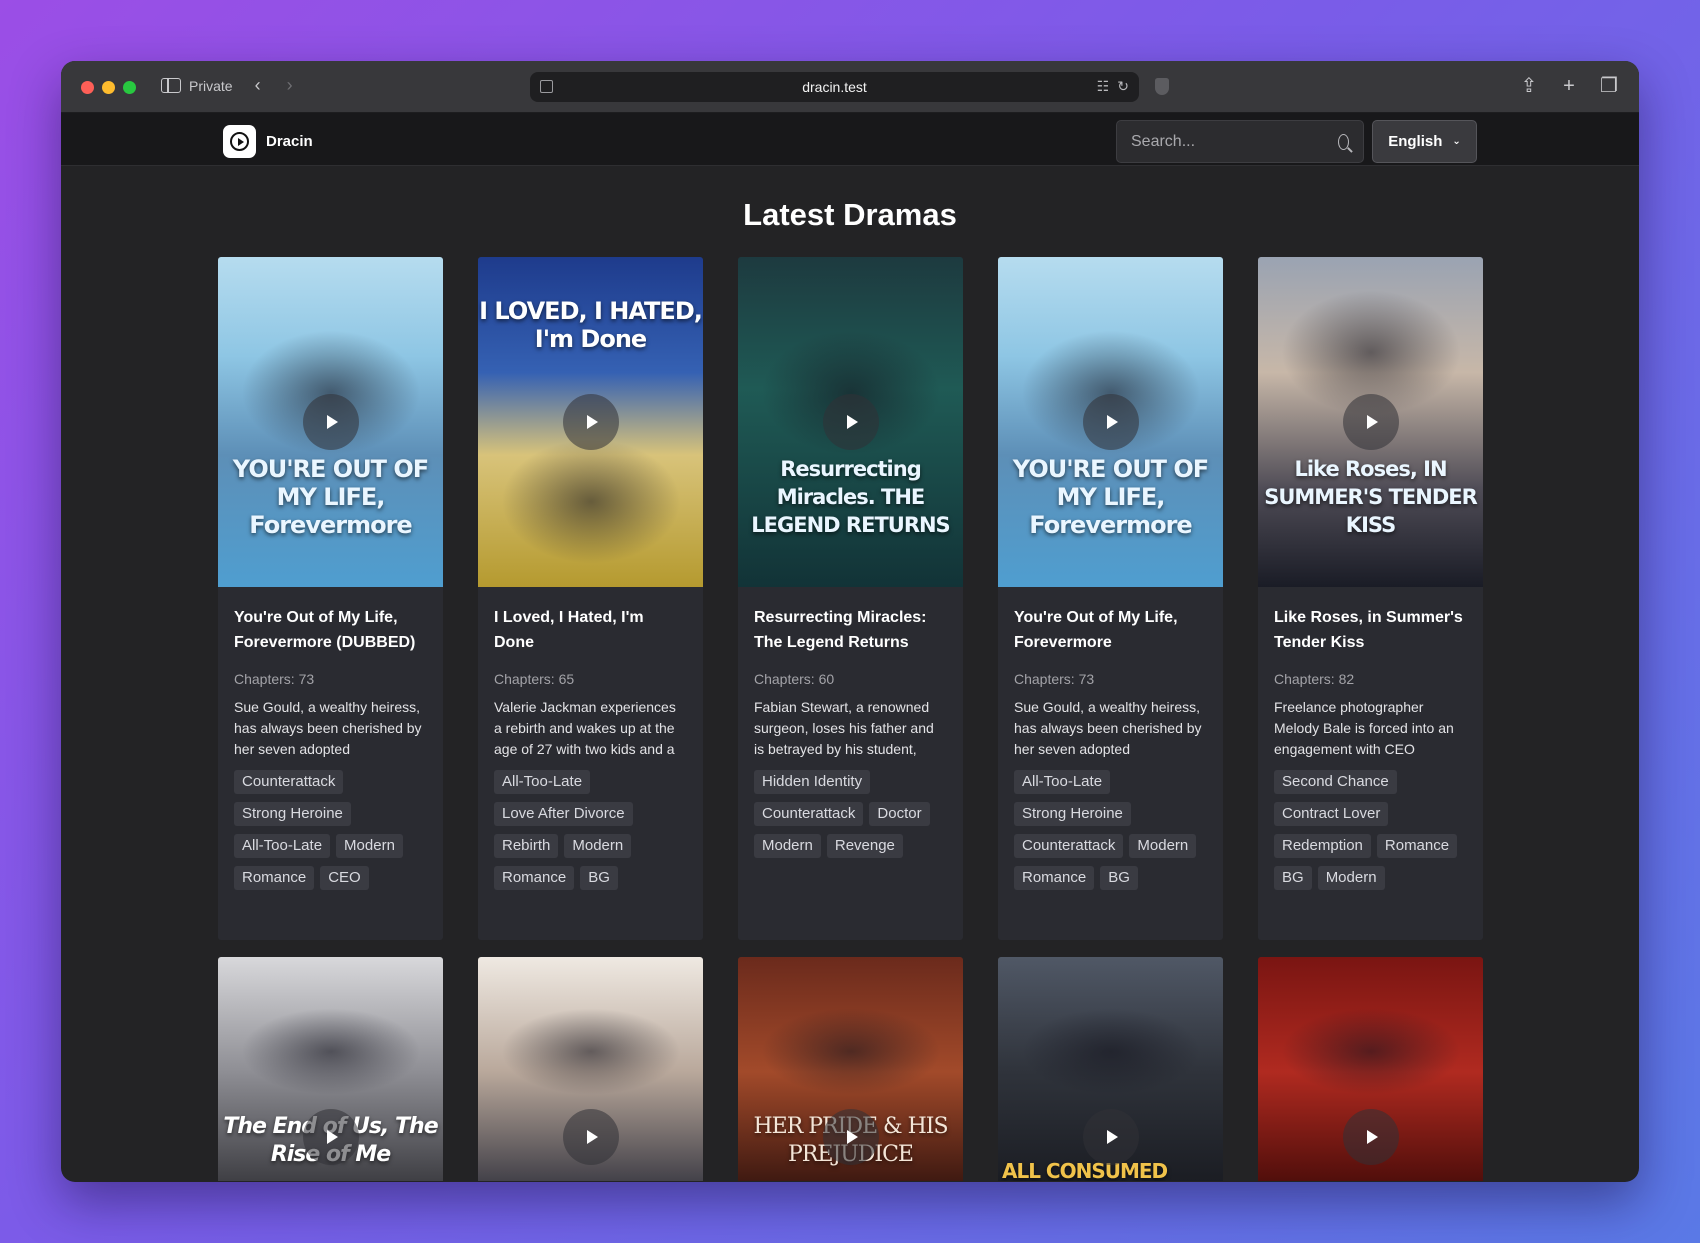 The width and height of the screenshot is (1700, 1243). I want to click on language-select: English ⌄, so click(1424, 141).